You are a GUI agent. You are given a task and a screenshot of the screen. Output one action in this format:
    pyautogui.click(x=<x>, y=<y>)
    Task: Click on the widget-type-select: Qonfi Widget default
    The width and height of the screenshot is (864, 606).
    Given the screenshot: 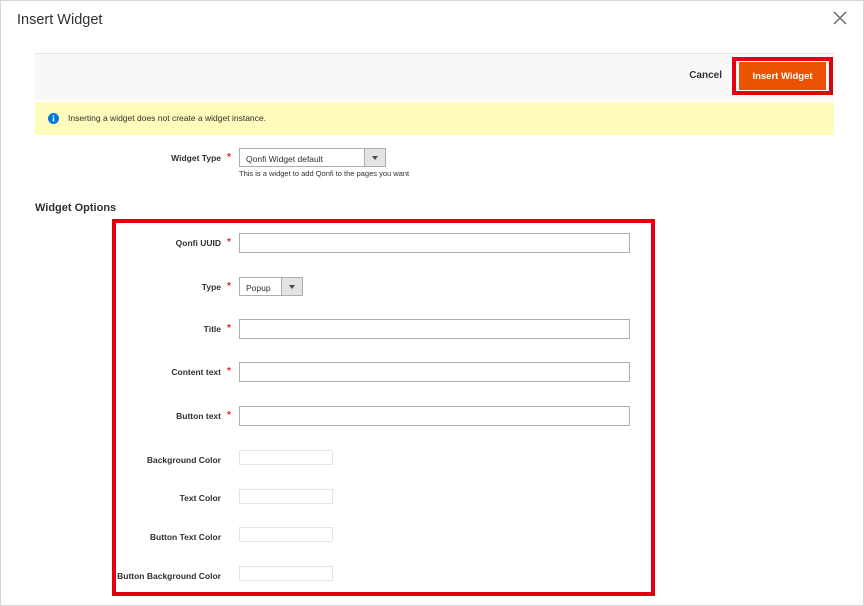 What is the action you would take?
    pyautogui.click(x=312, y=157)
    